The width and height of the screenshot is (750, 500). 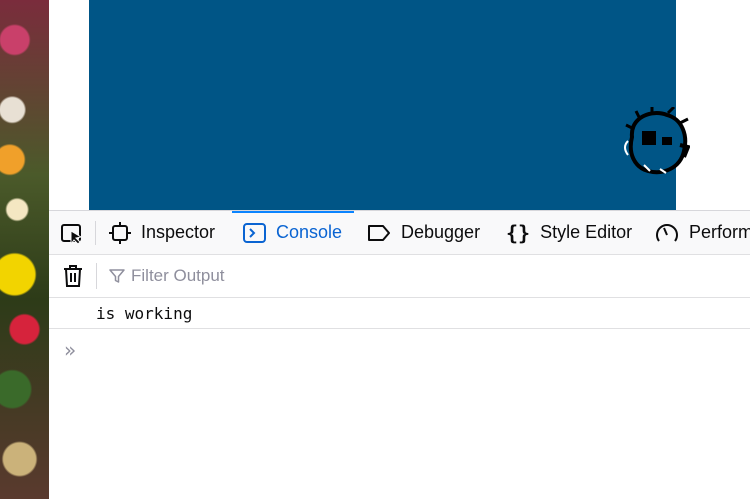 I want to click on tab-inspector: Inspector, so click(x=162, y=232).